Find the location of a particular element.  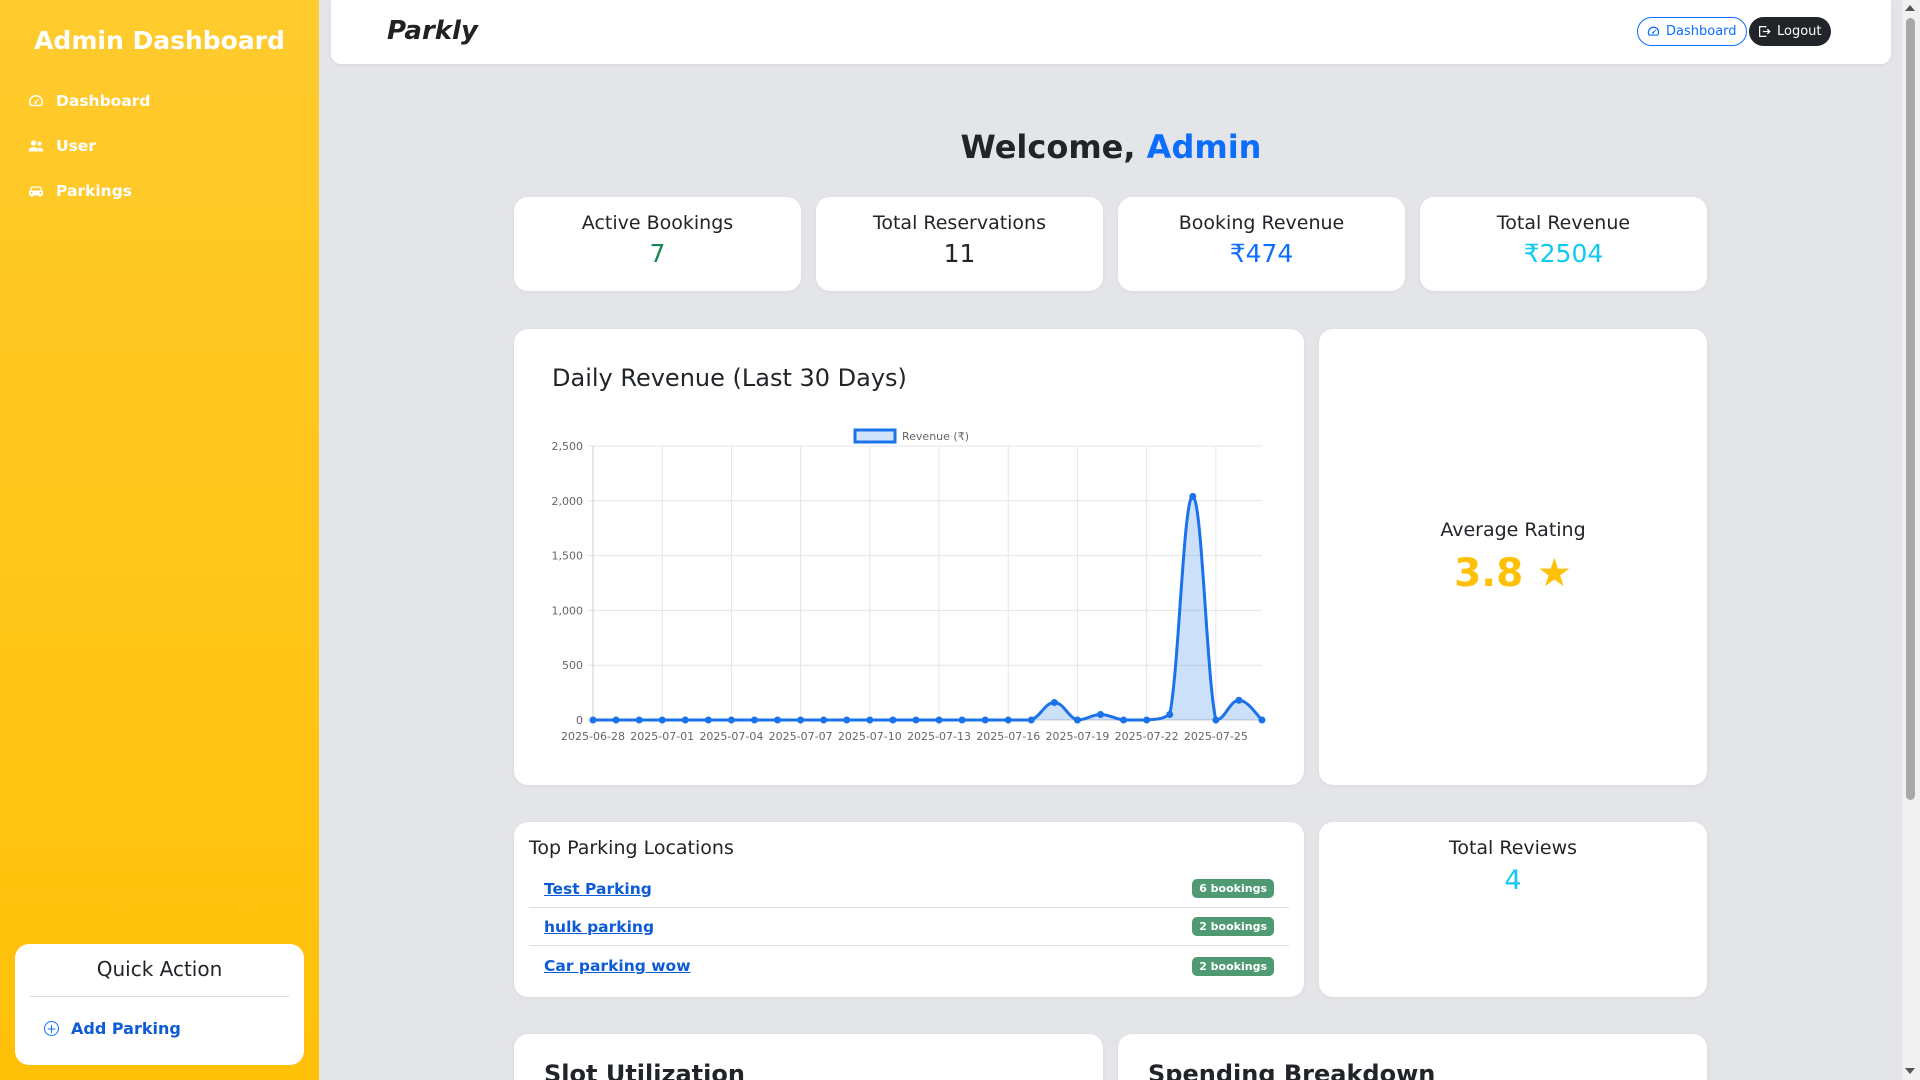

sidebar-item-label: User is located at coordinates (76, 145).